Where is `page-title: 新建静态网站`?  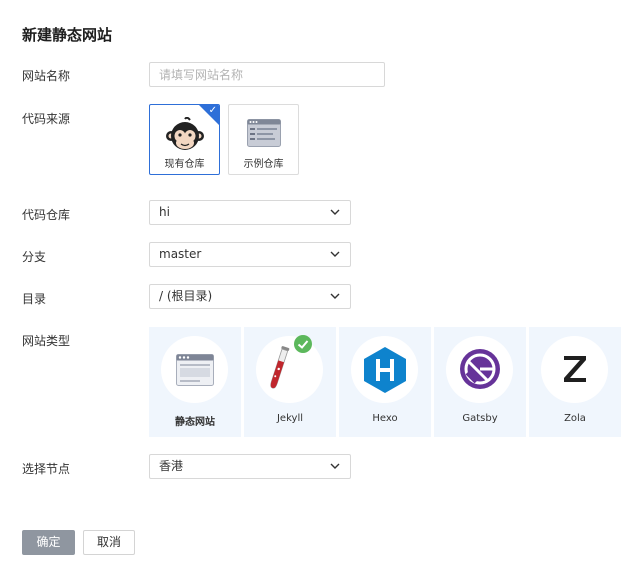
page-title: 新建静态网站 is located at coordinates (67, 35).